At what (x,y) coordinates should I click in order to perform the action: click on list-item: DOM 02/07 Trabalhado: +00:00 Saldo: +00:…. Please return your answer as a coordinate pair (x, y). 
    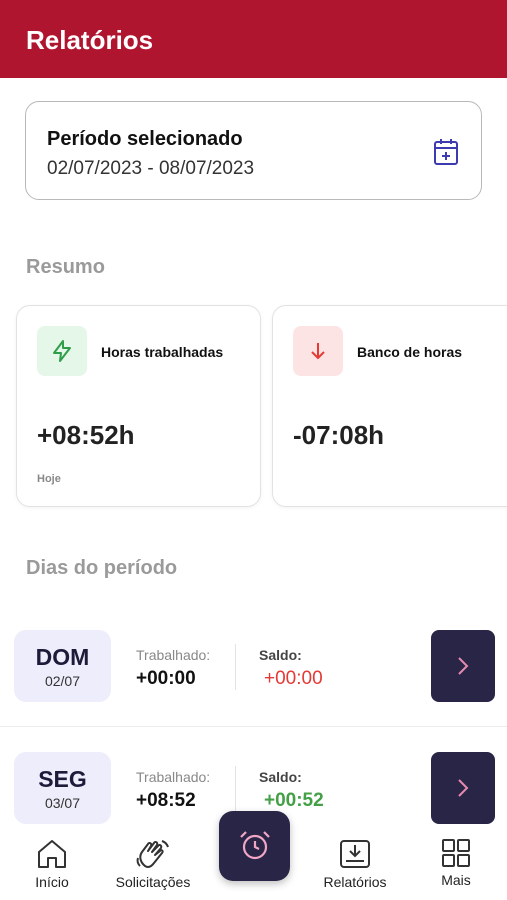
    Looking at the image, I should click on (253, 680).